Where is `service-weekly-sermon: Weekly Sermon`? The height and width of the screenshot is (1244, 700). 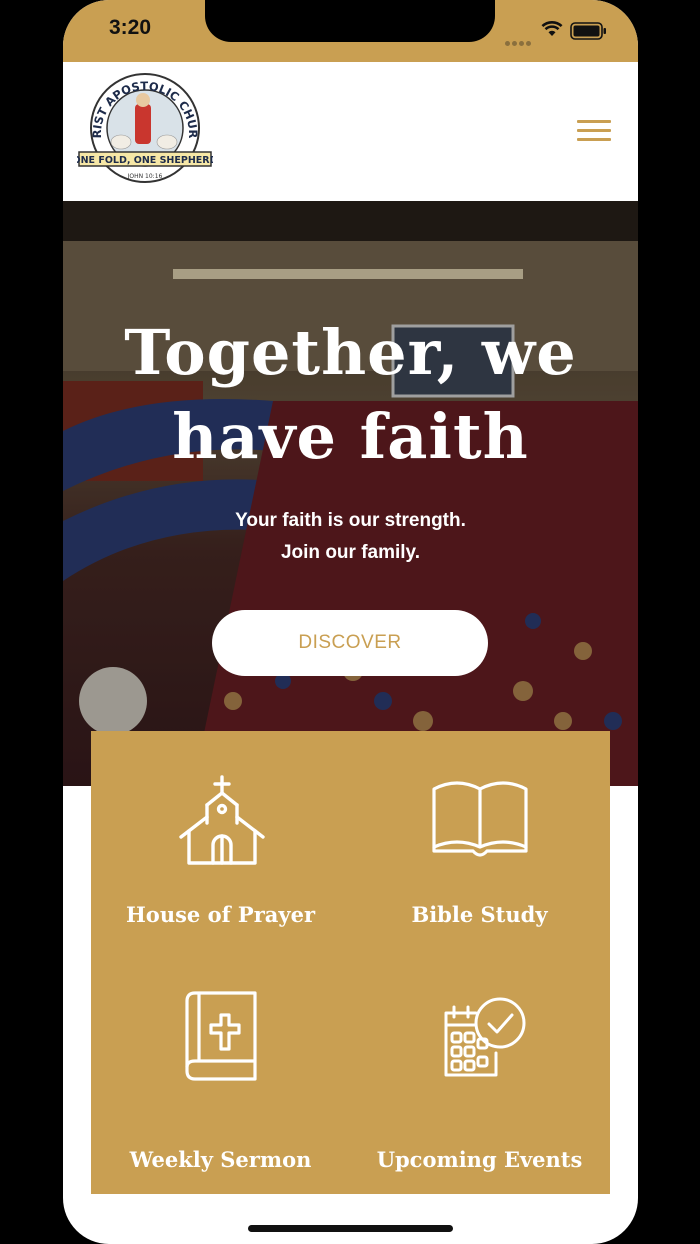
service-weekly-sermon: Weekly Sermon is located at coordinates (220, 1077).